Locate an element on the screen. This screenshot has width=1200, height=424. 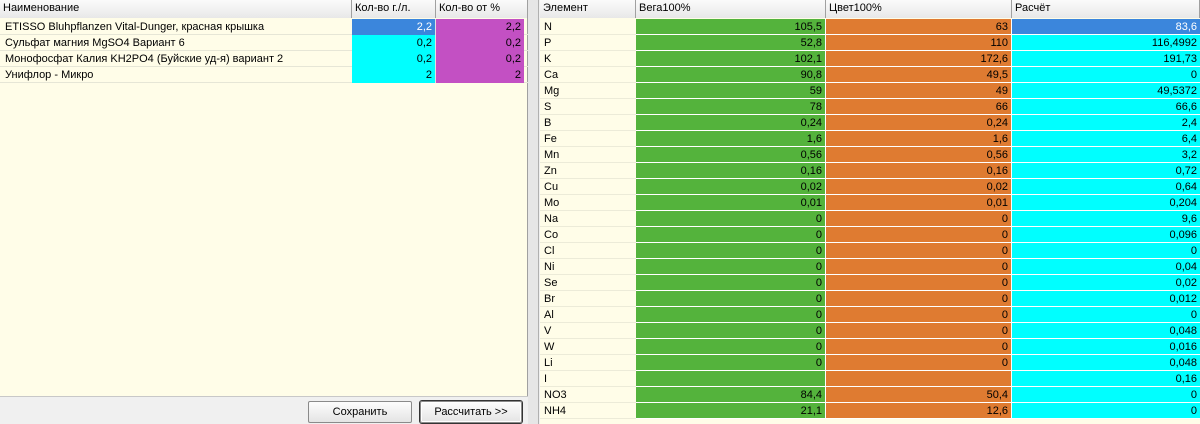
element-symbol: Mo is located at coordinates (588, 203).